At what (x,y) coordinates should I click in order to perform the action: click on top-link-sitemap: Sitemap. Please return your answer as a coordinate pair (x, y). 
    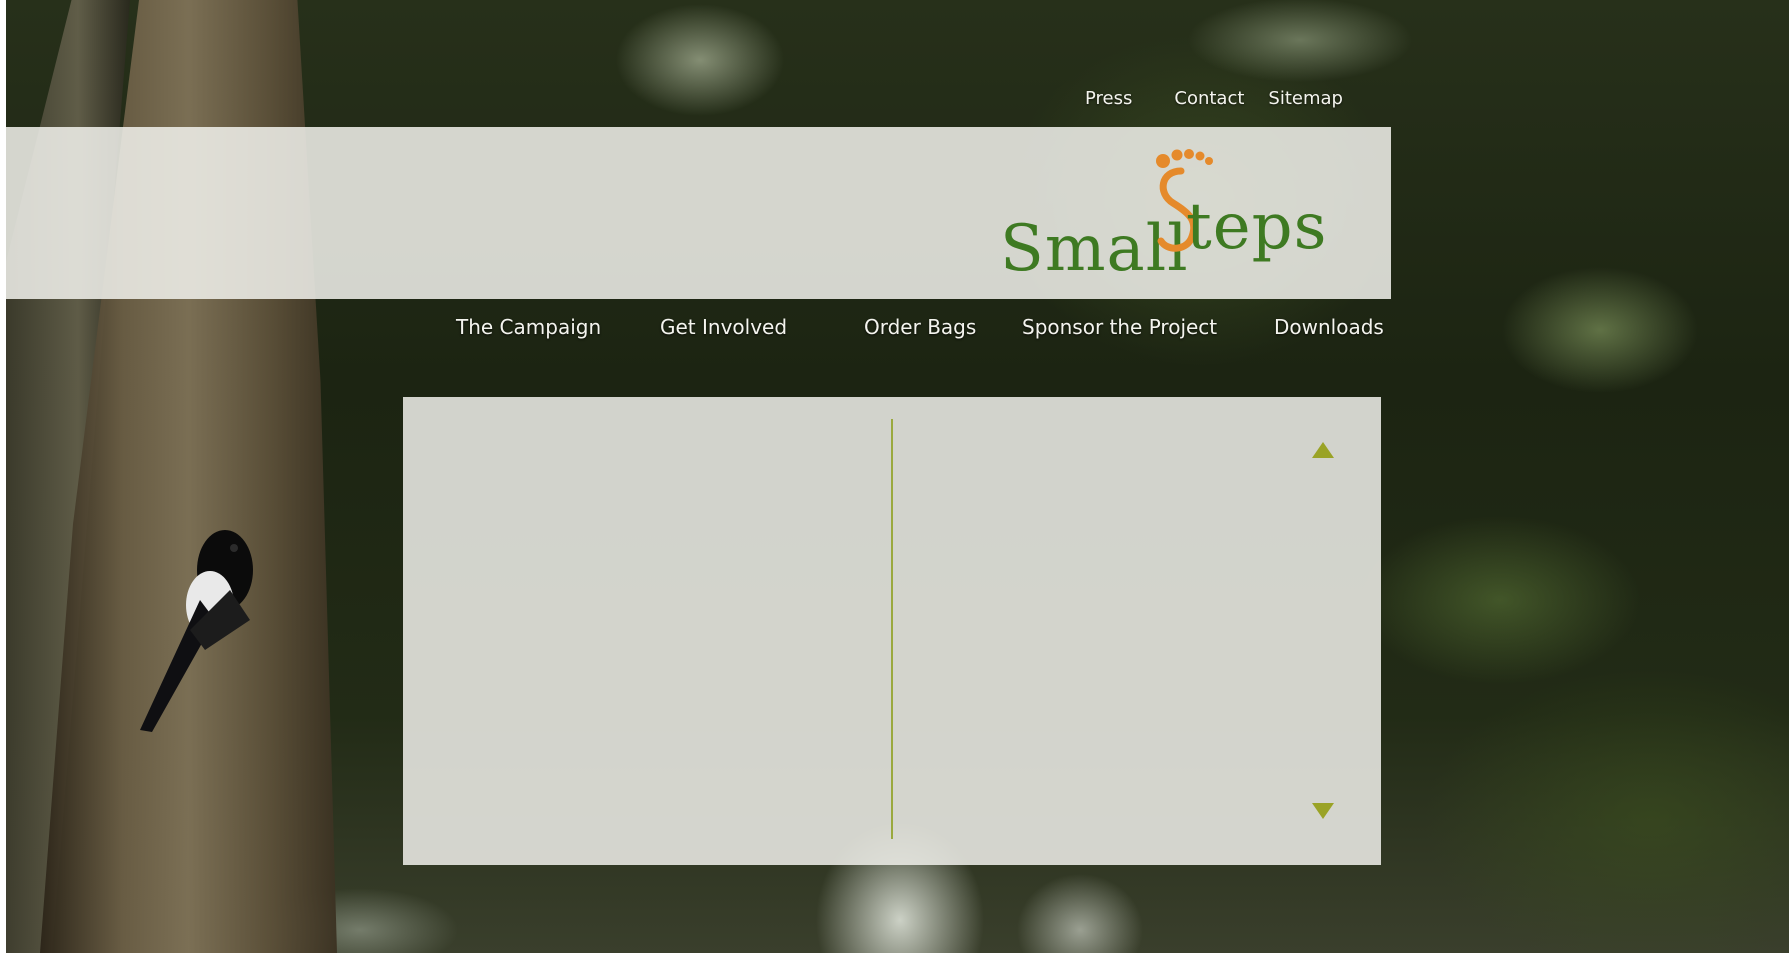
    Looking at the image, I should click on (1305, 98).